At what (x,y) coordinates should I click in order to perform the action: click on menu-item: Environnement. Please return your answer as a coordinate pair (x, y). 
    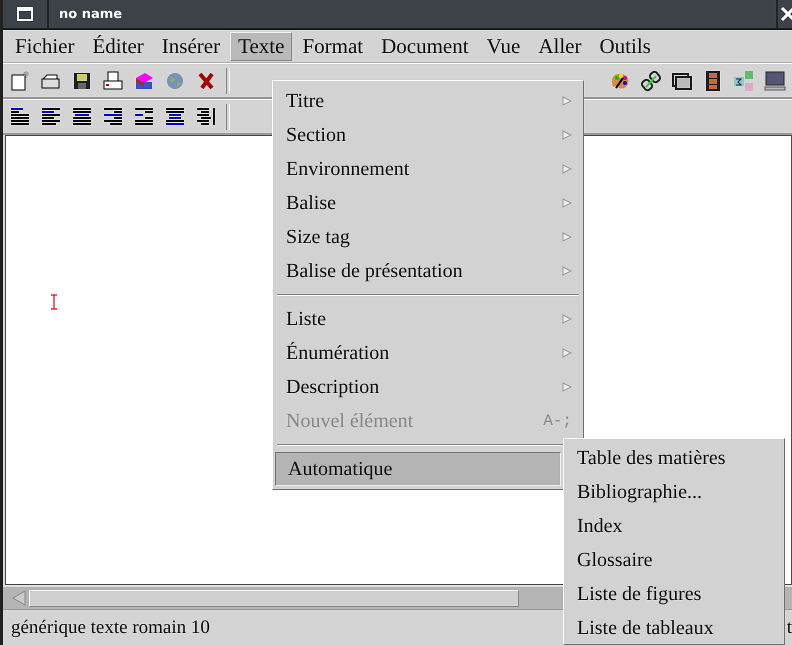
    Looking at the image, I should click on (428, 169).